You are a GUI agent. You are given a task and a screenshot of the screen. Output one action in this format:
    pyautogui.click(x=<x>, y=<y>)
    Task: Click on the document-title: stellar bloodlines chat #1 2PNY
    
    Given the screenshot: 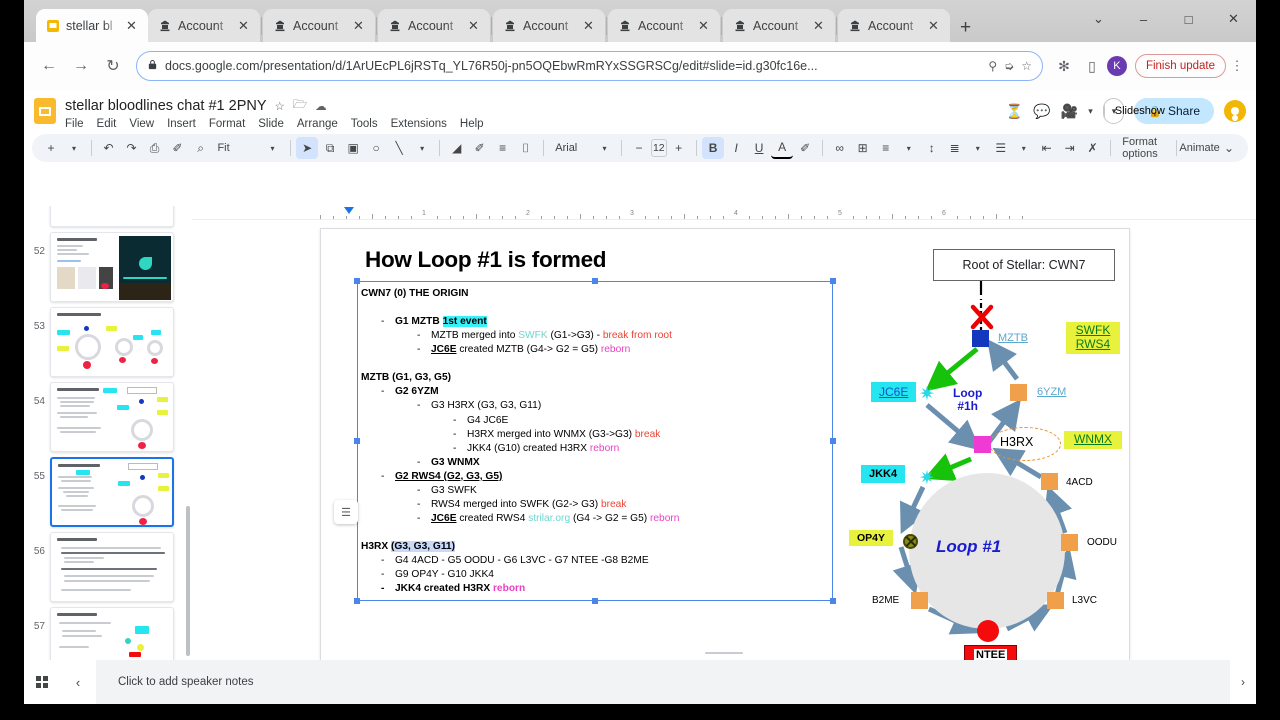 What is the action you would take?
    pyautogui.click(x=166, y=106)
    